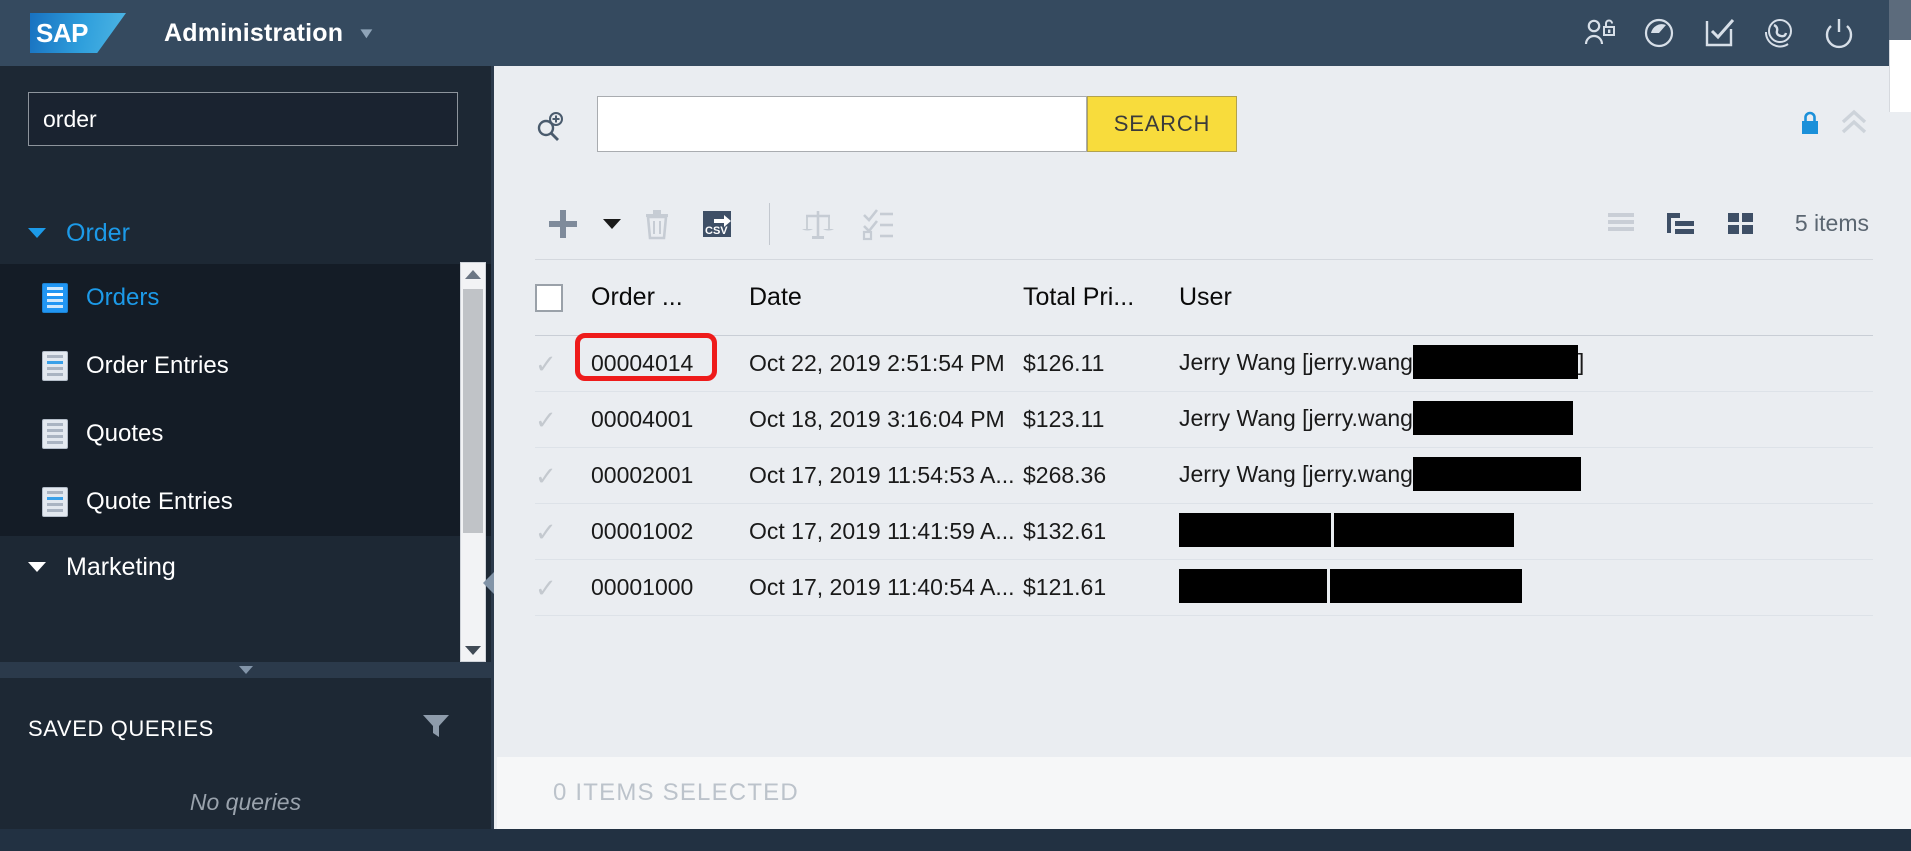 Image resolution: width=1911 pixels, height=851 pixels. I want to click on page-title: Administration, so click(254, 32).